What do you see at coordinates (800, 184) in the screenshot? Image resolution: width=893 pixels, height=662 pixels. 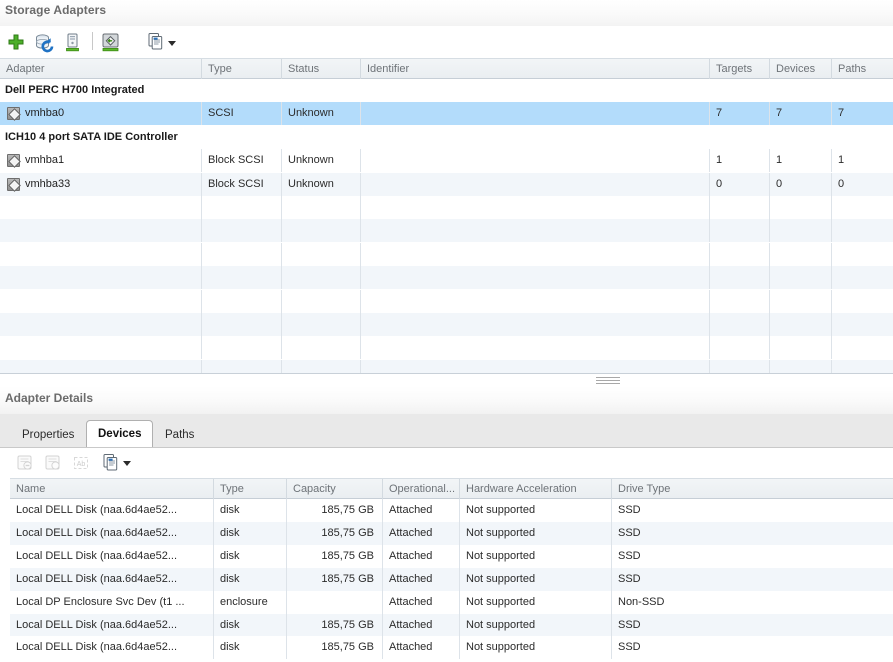 I see `adapter-cell-devices: 0` at bounding box center [800, 184].